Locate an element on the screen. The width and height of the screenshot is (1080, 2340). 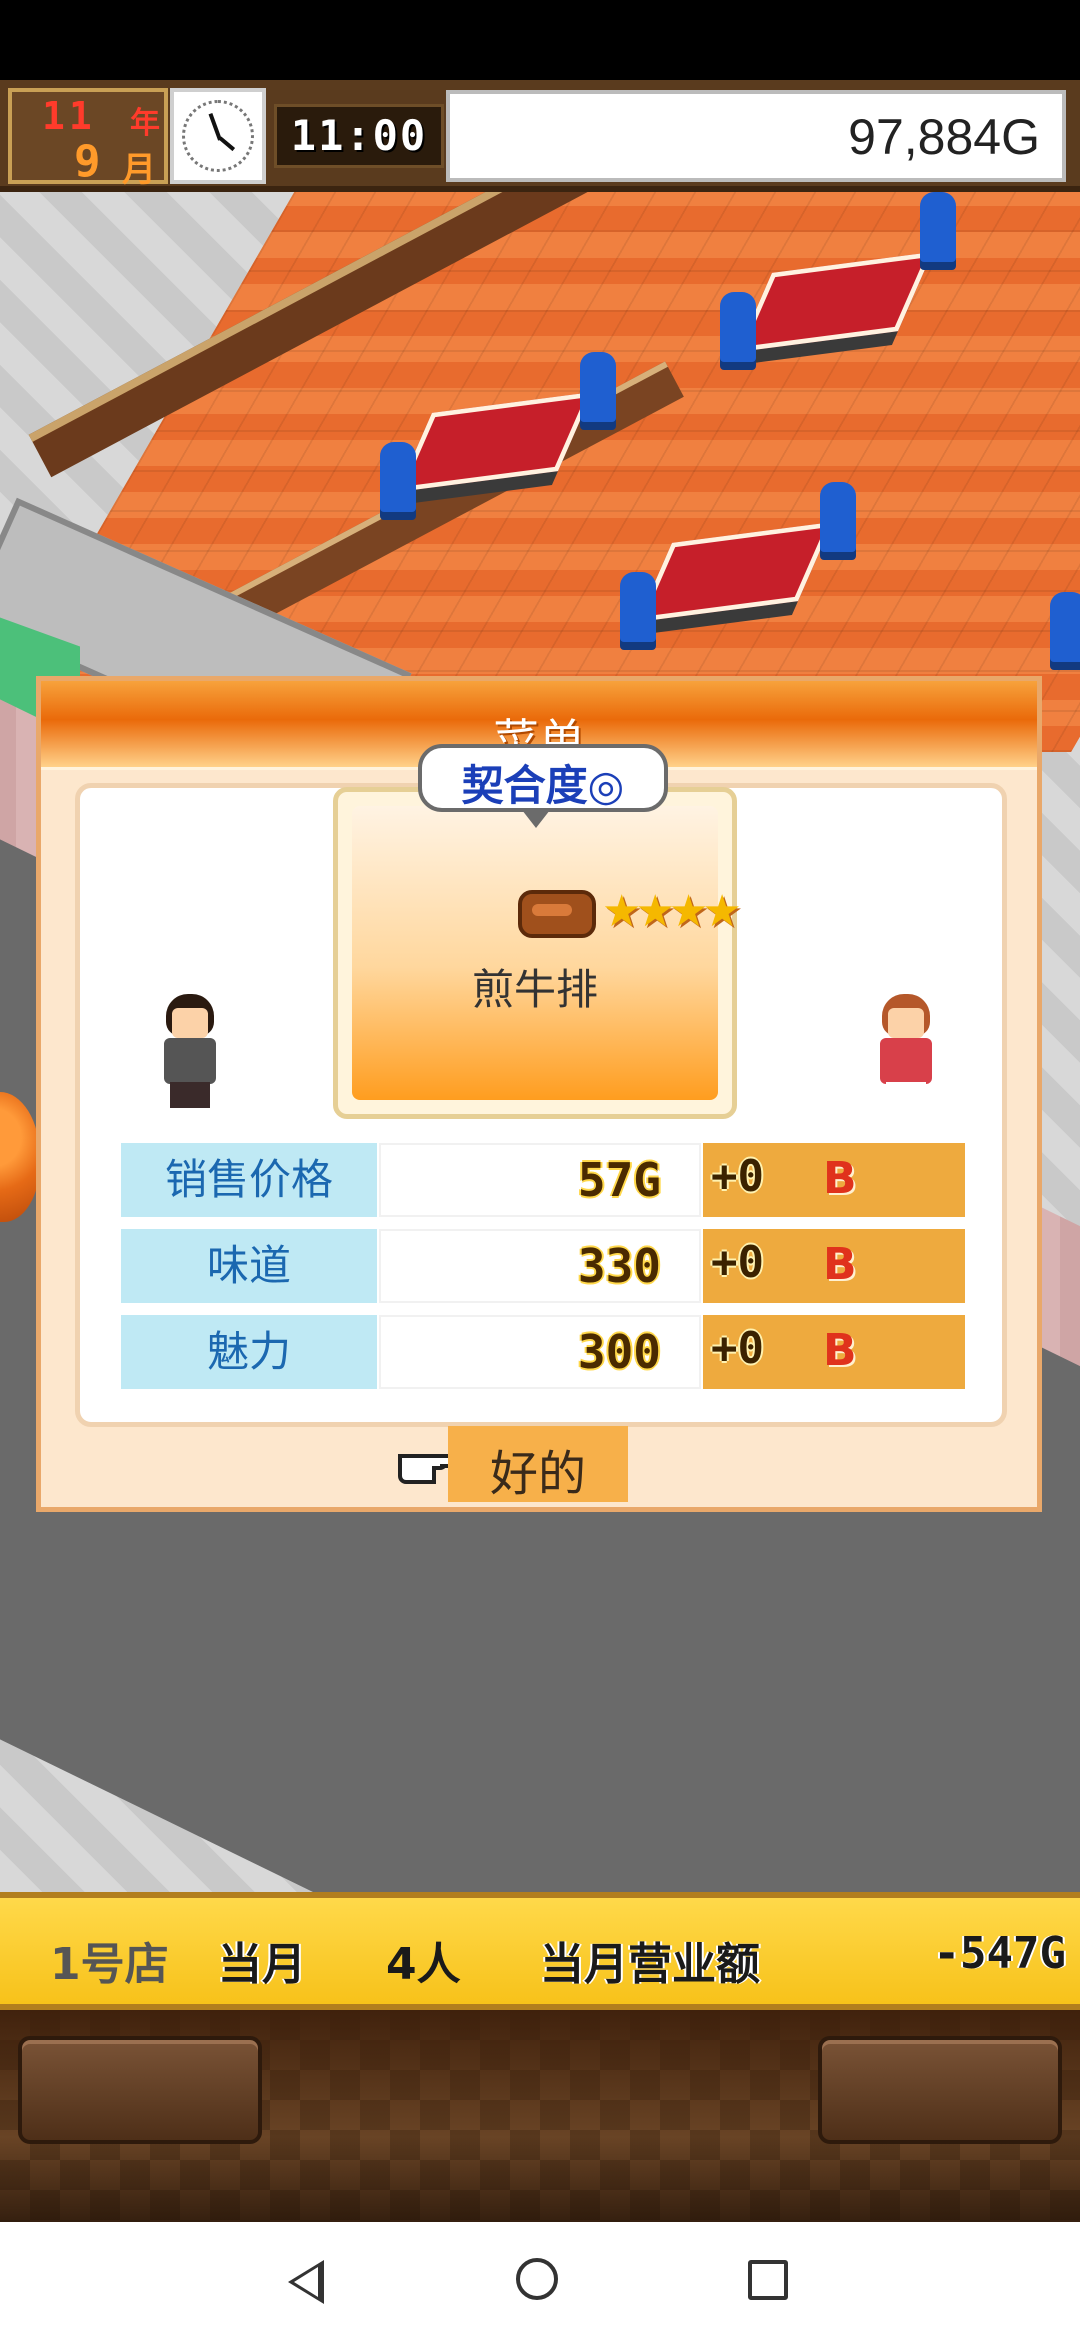
month-value: 9 is located at coordinates (87, 161).